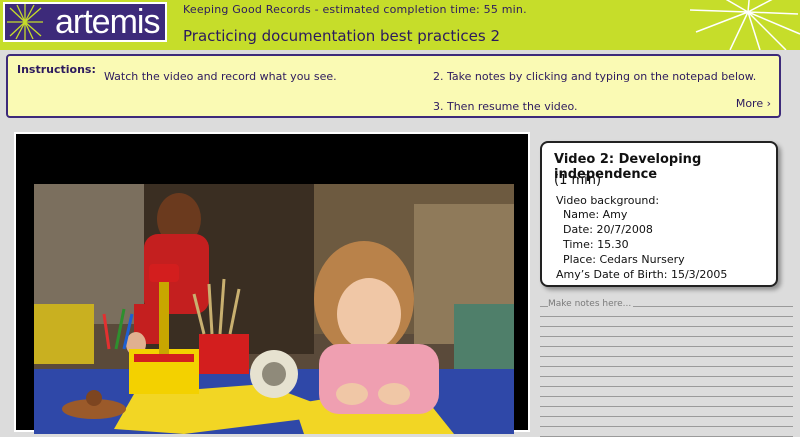 Image resolution: width=800 pixels, height=437 pixels. Describe the element at coordinates (745, 25) in the screenshot. I see `starburst-decoration-icon` at that location.